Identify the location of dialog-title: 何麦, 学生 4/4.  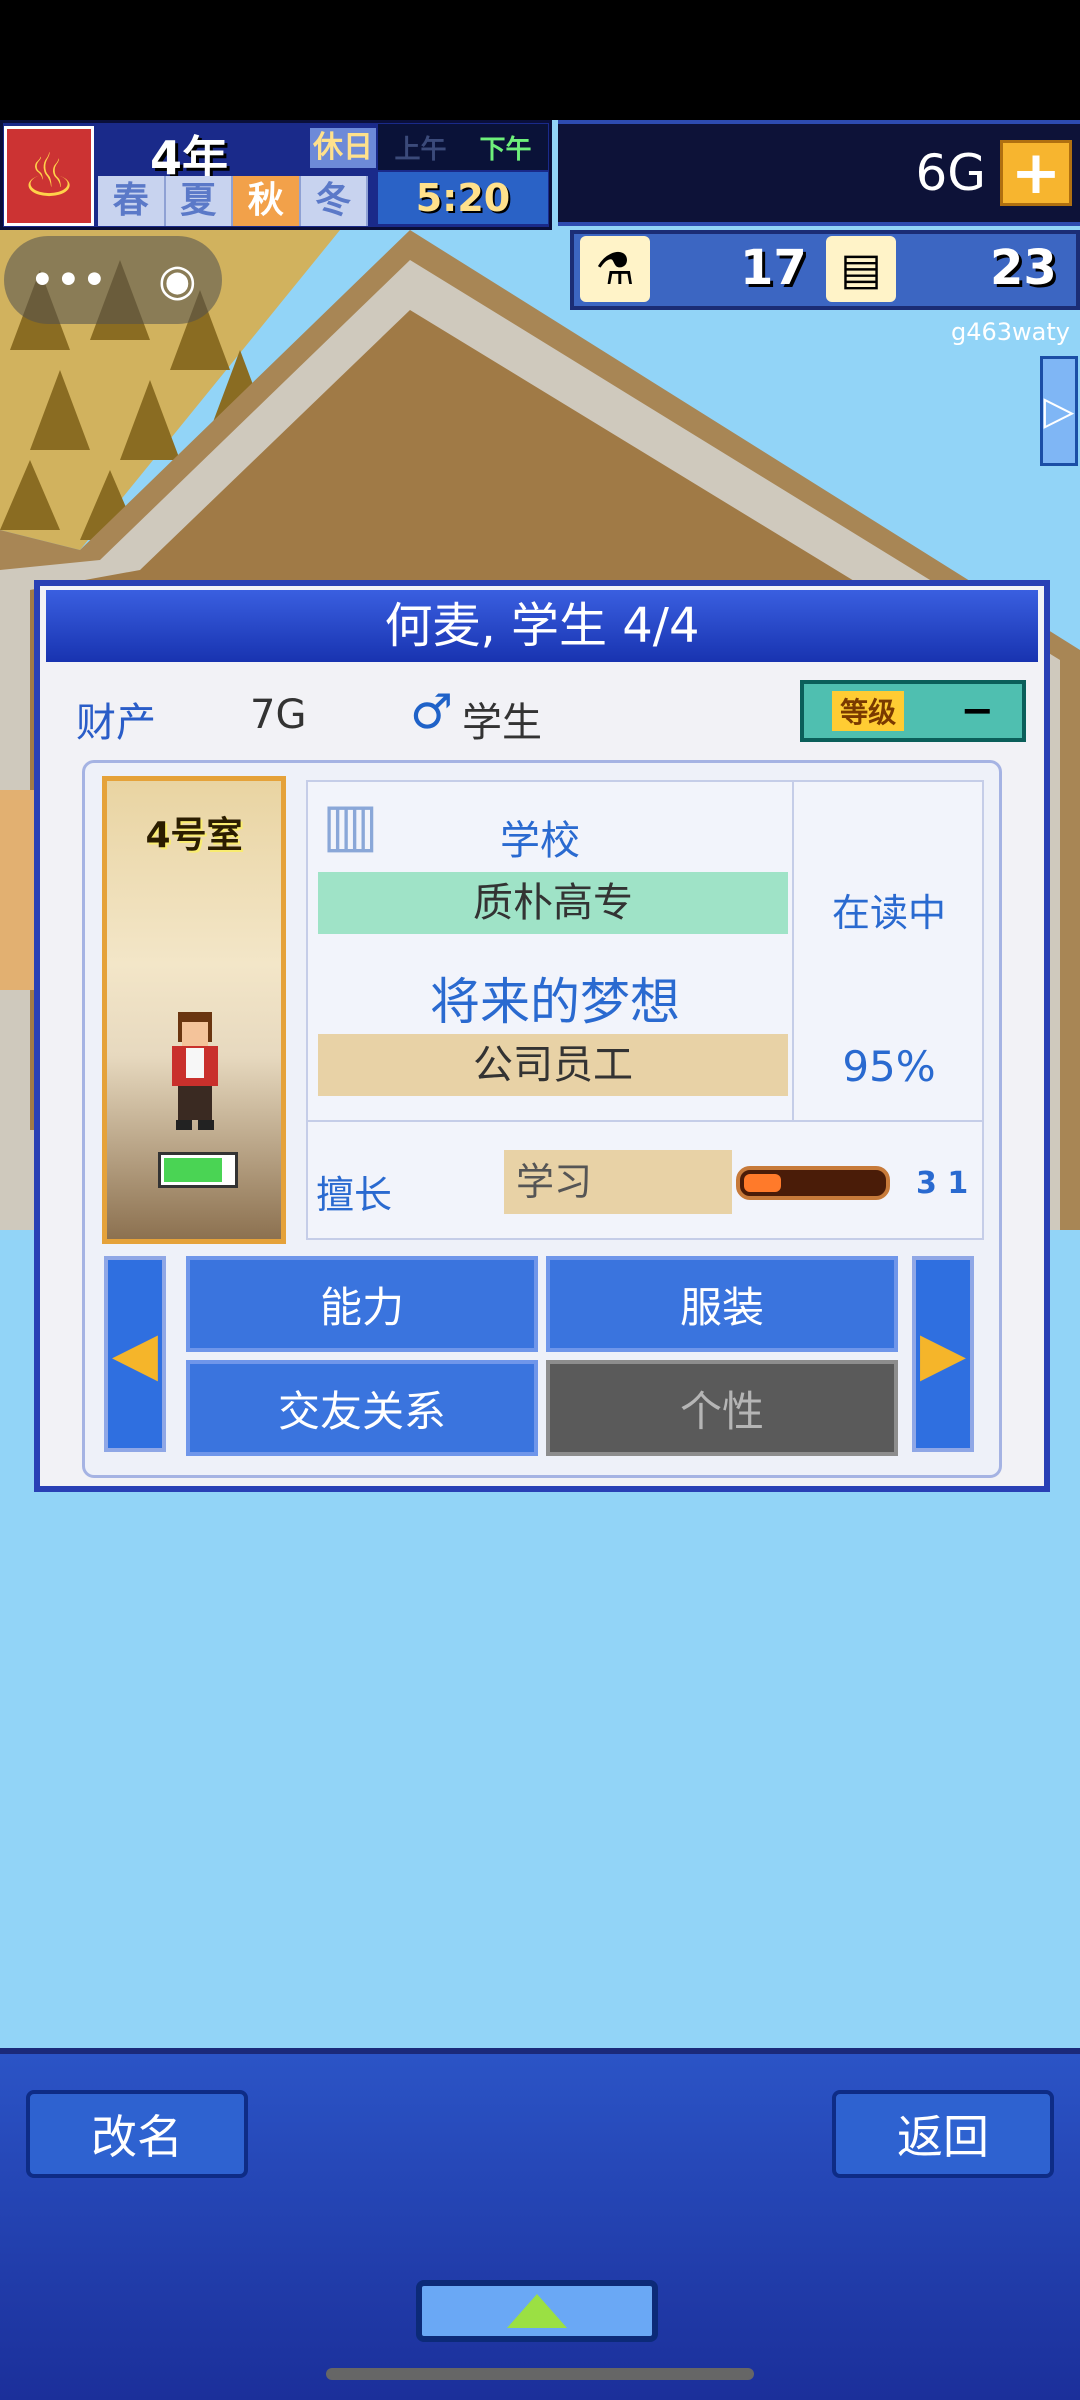
(542, 626).